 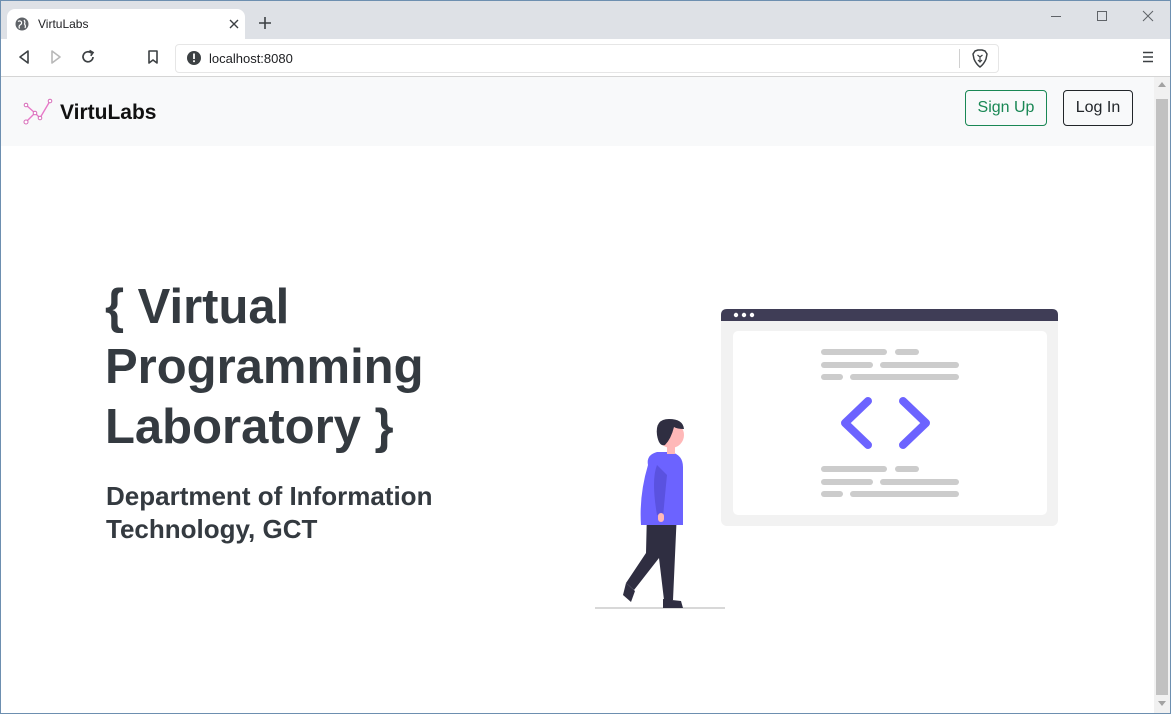 What do you see at coordinates (1162, 84) in the screenshot?
I see `scroll-up-arrow-icon` at bounding box center [1162, 84].